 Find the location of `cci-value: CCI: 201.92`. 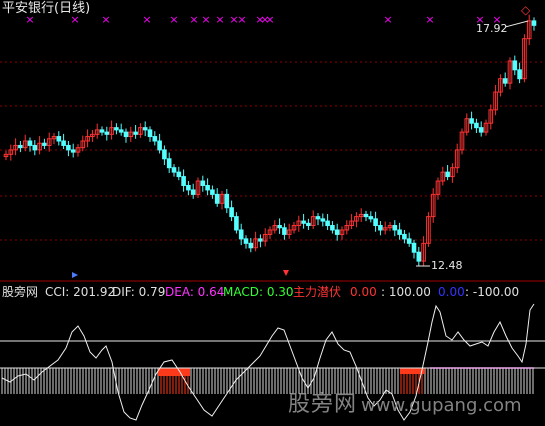

cci-value: CCI: 201.92 is located at coordinates (80, 292).